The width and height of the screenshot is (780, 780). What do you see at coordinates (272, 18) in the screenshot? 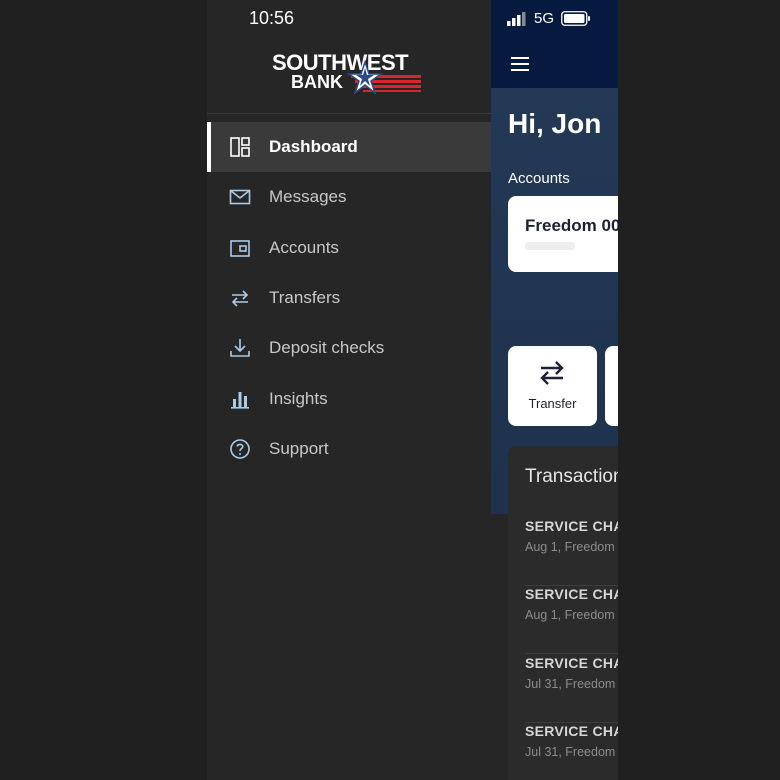
I see `status-time: 10:56` at bounding box center [272, 18].